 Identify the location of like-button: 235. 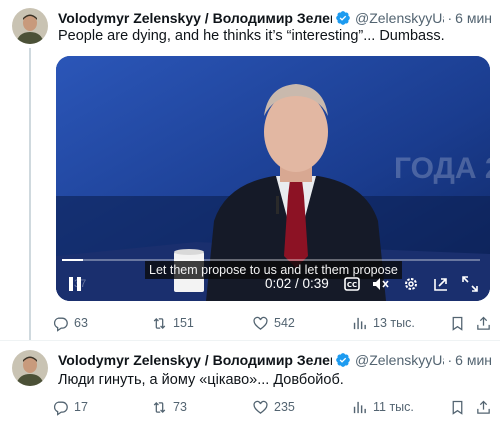
(273, 407).